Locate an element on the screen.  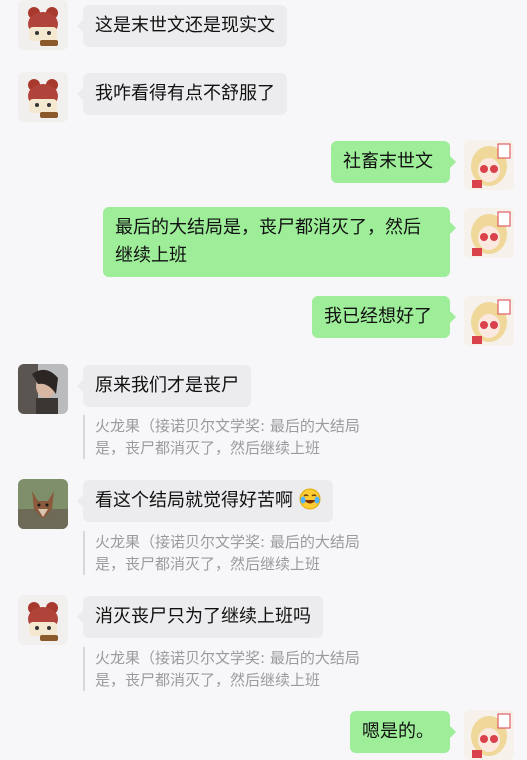
message-line: 继续上班 is located at coordinates (151, 255).